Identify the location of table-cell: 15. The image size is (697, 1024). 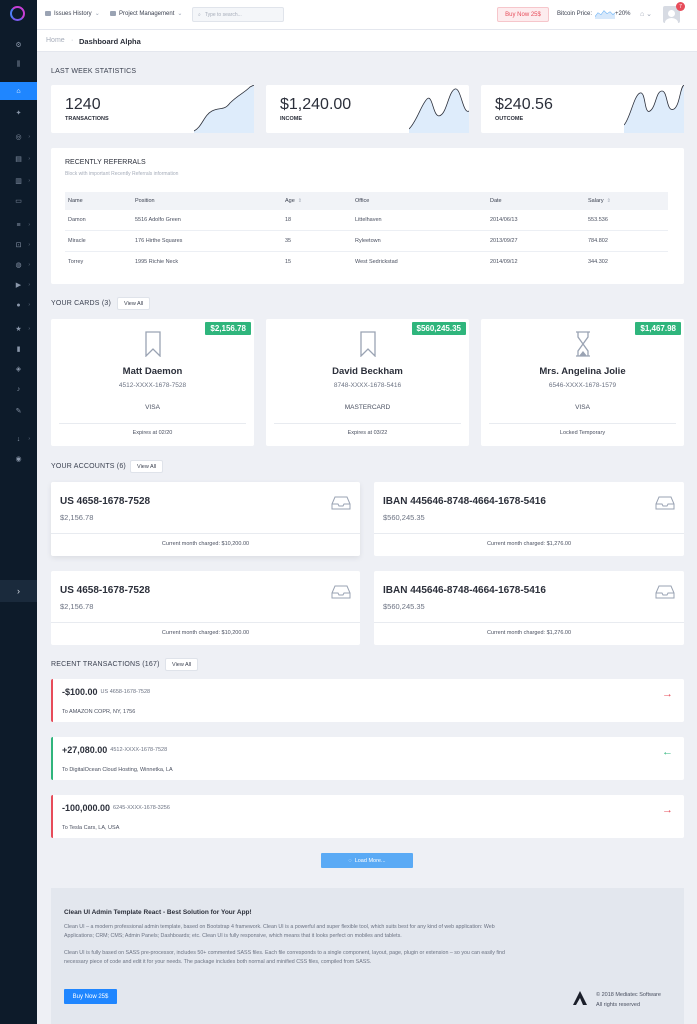
(288, 262).